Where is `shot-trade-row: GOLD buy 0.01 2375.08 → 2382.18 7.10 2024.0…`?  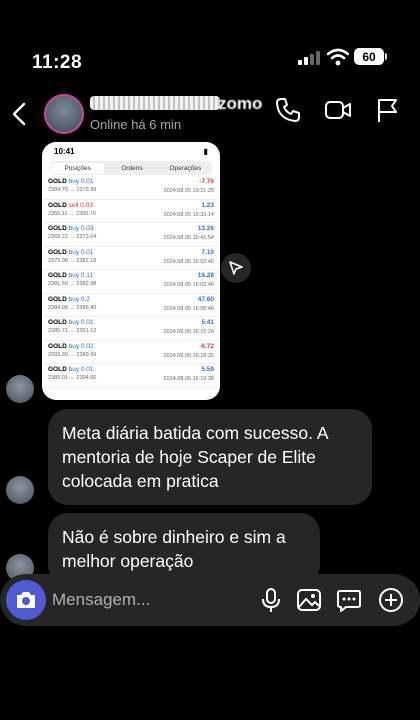 shot-trade-row: GOLD buy 0.01 2375.08 → 2382.18 7.10 2024.0… is located at coordinates (131, 258).